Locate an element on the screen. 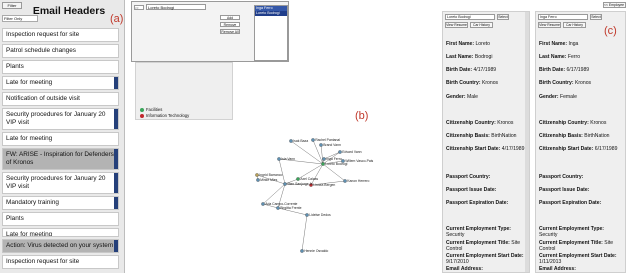  remove-all-button: Remove All is located at coordinates (230, 31).